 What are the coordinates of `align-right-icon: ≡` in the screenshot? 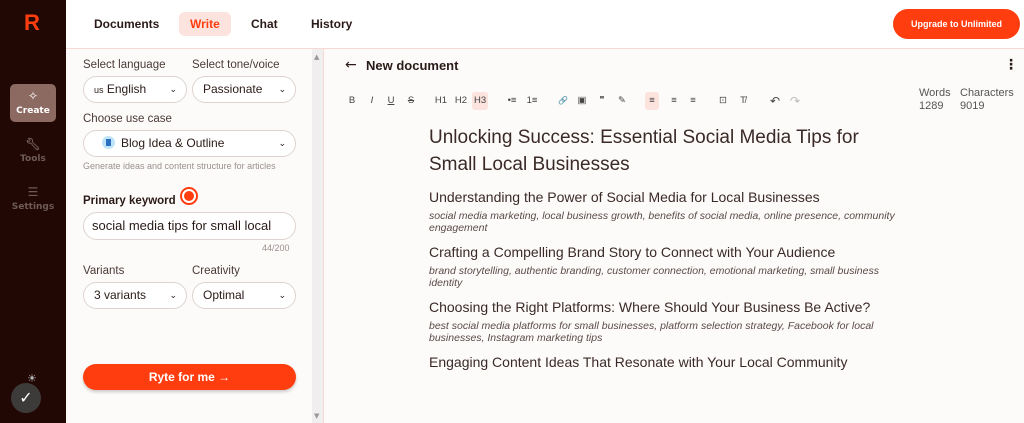 It's located at (693, 101).